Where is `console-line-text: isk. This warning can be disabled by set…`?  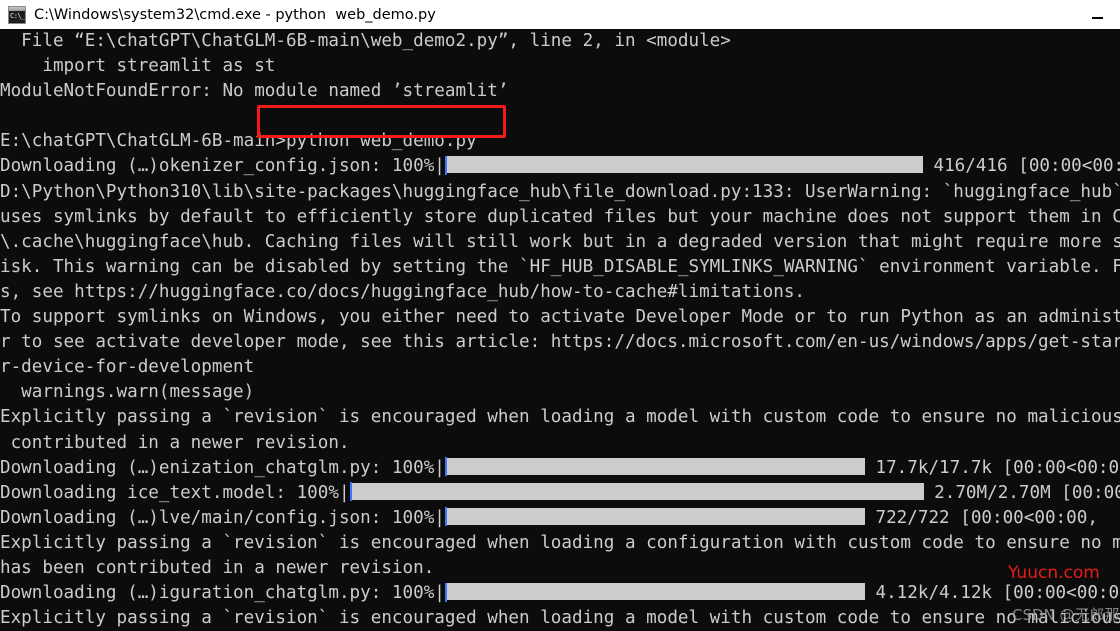 console-line-text: isk. This warning can be disabled by set… is located at coordinates (560, 266).